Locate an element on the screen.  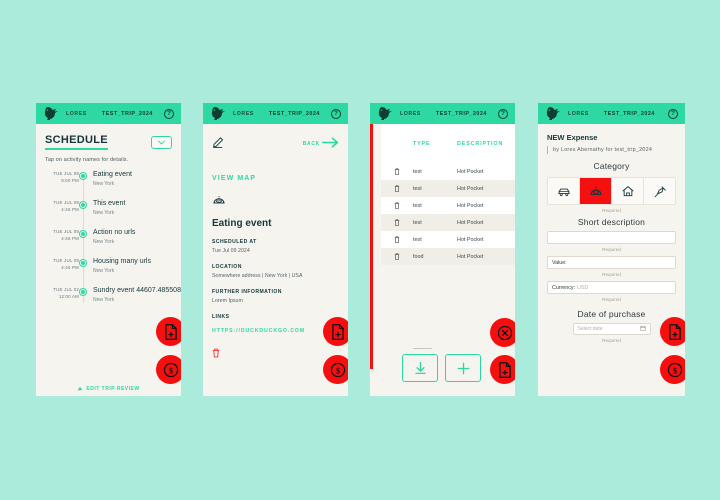
close-circle-icon is located at coordinates (504, 332).